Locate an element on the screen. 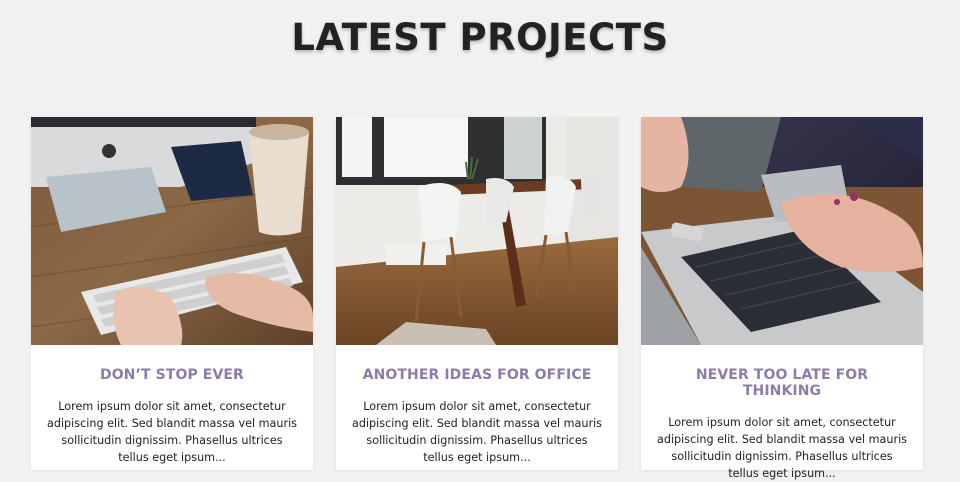 The width and height of the screenshot is (960, 482). project-image-office is located at coordinates (477, 231).